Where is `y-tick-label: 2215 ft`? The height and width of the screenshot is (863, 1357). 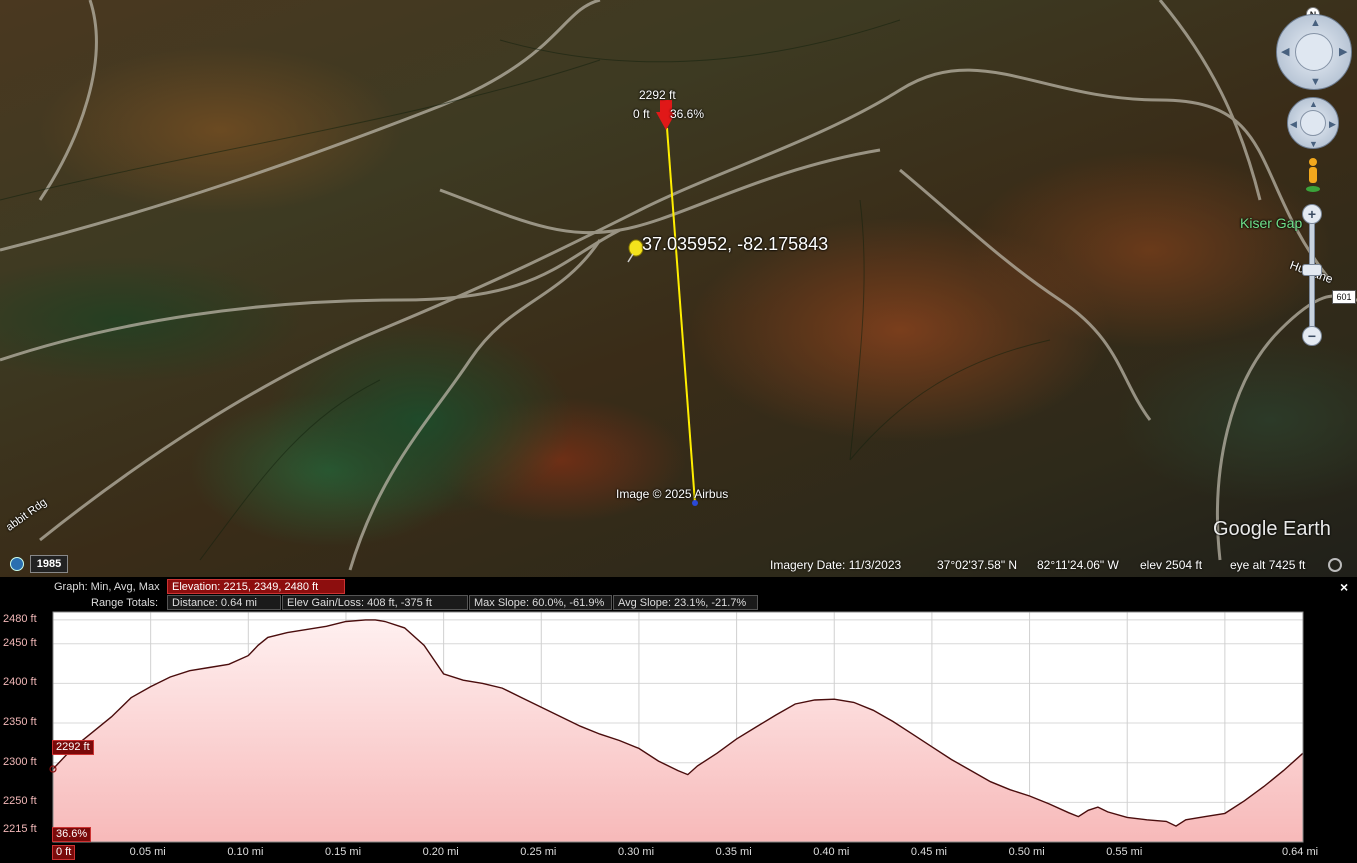
y-tick-label: 2215 ft is located at coordinates (20, 829).